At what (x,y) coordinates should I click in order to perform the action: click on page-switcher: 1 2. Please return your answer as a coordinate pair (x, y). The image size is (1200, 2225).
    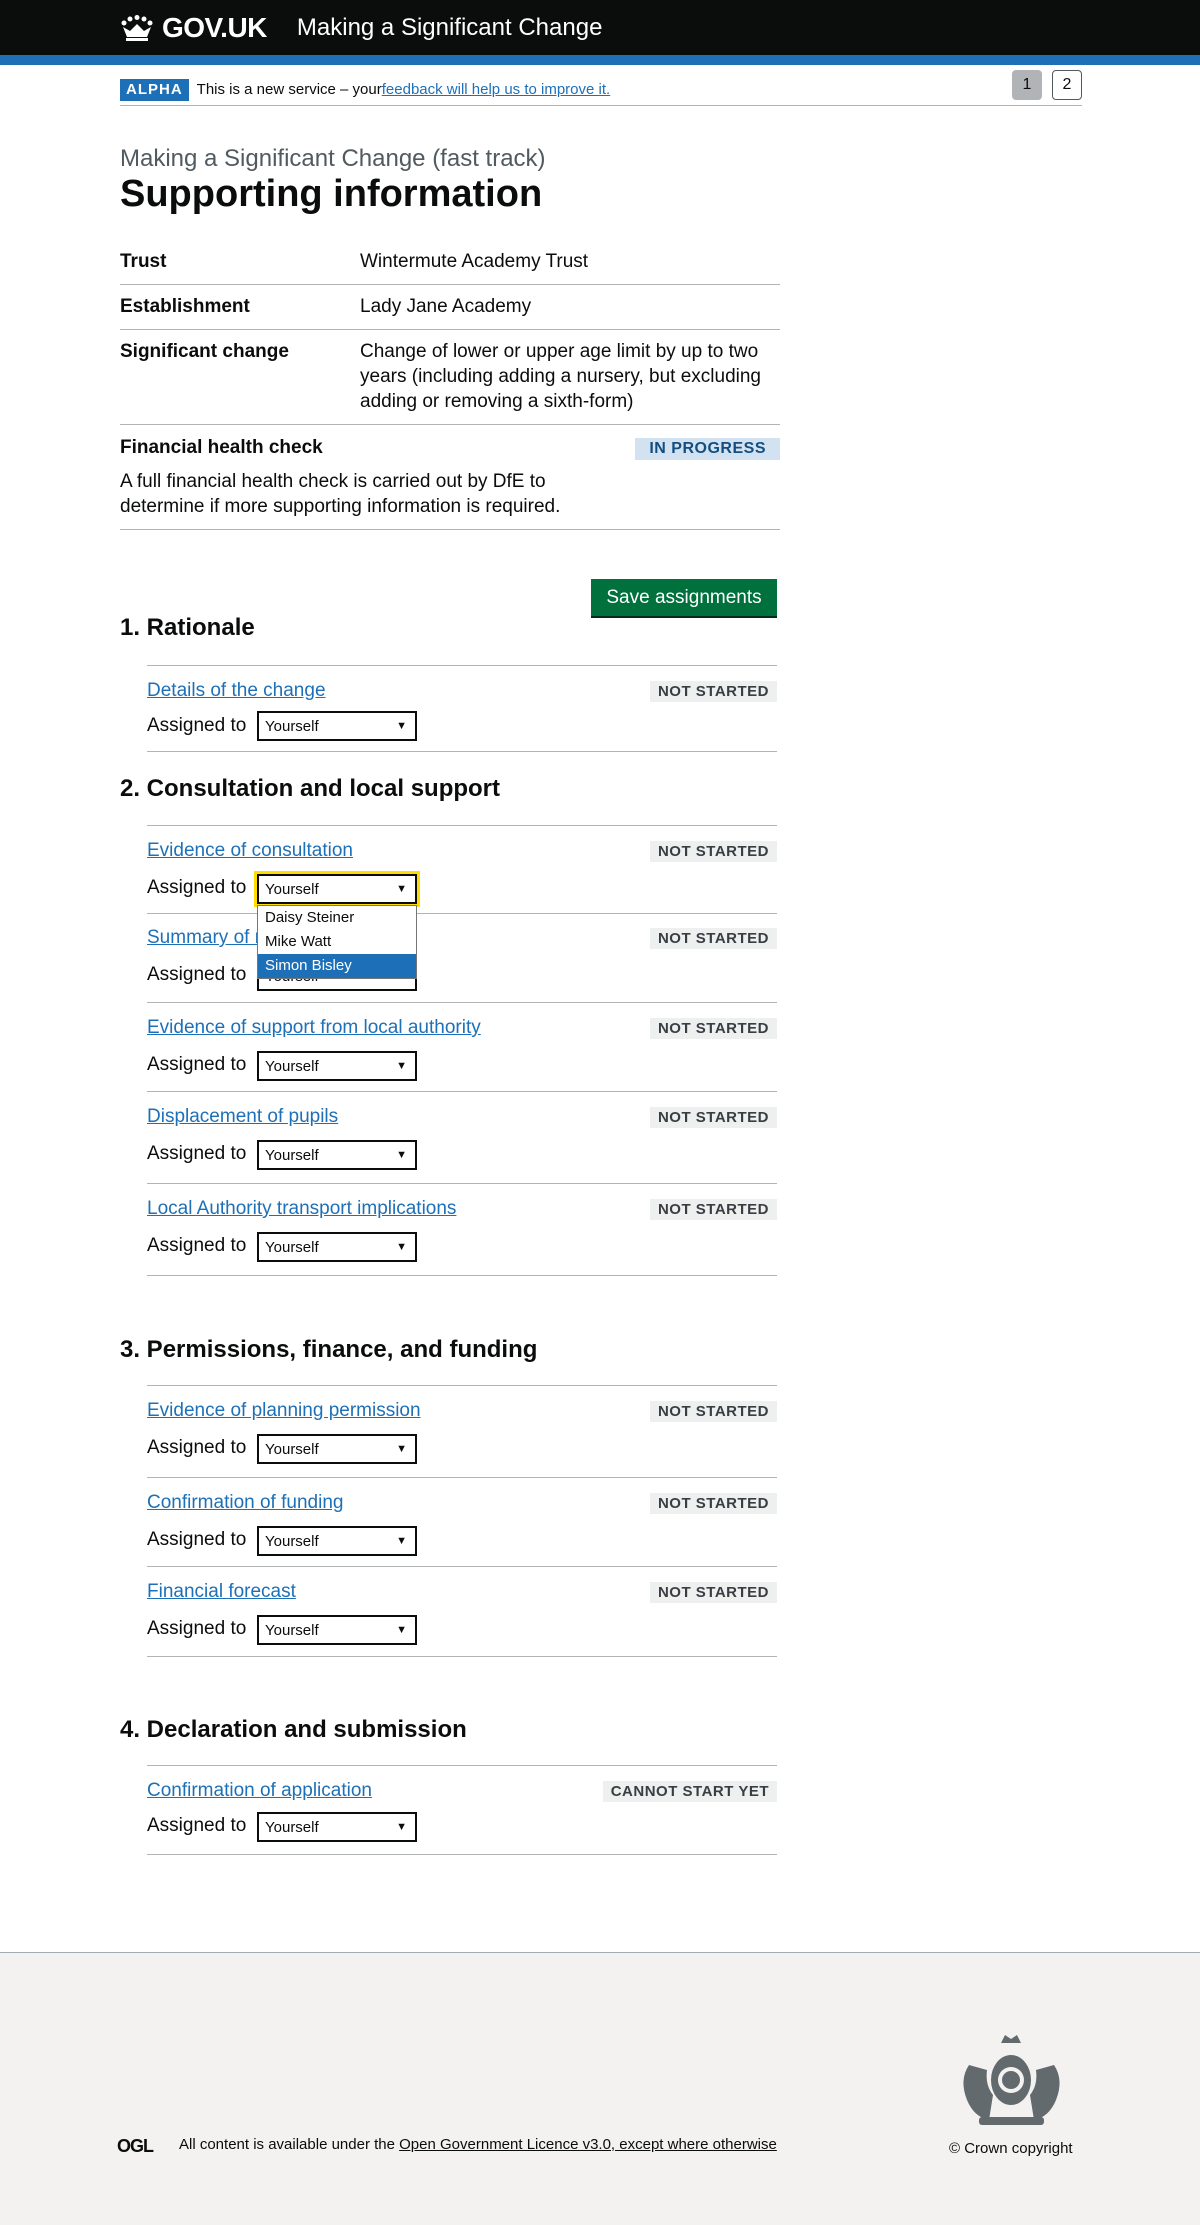
    Looking at the image, I should click on (1047, 85).